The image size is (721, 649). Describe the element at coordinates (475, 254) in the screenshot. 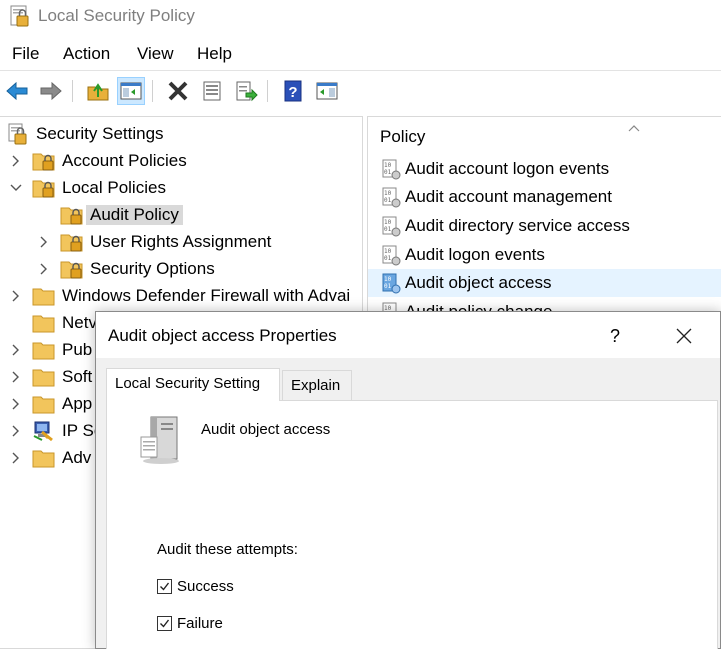

I see `list-item-label: Audit logon events` at that location.